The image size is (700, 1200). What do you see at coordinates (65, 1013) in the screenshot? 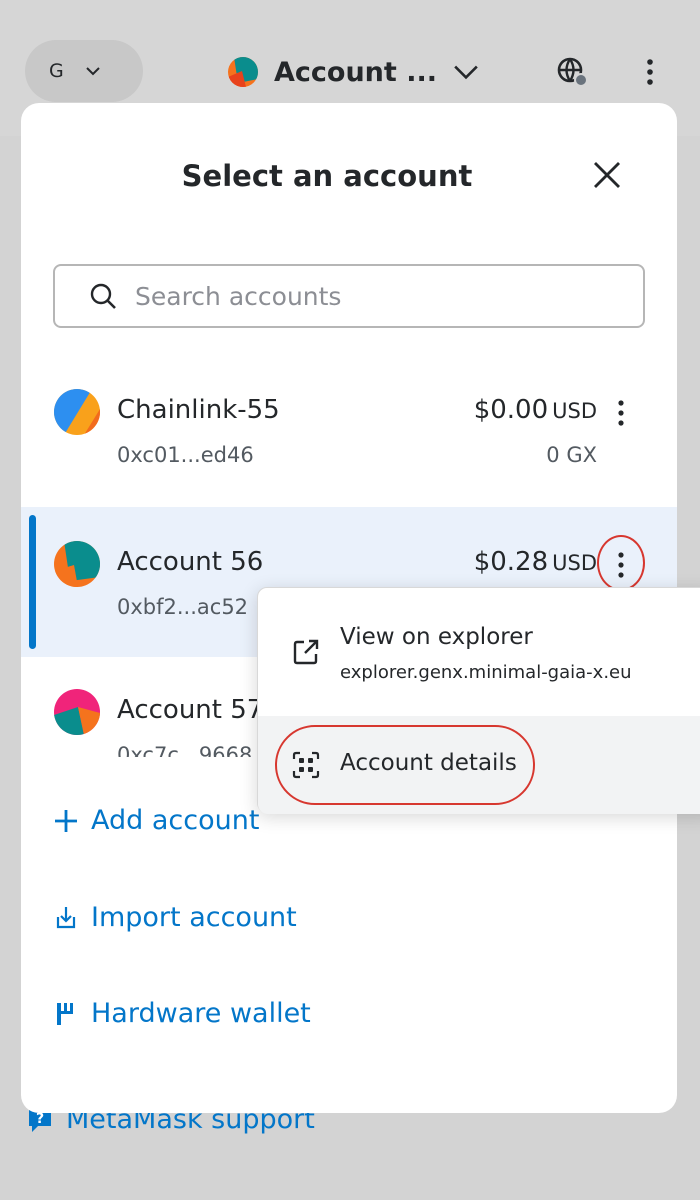
I see `hardware-wallet-icon` at bounding box center [65, 1013].